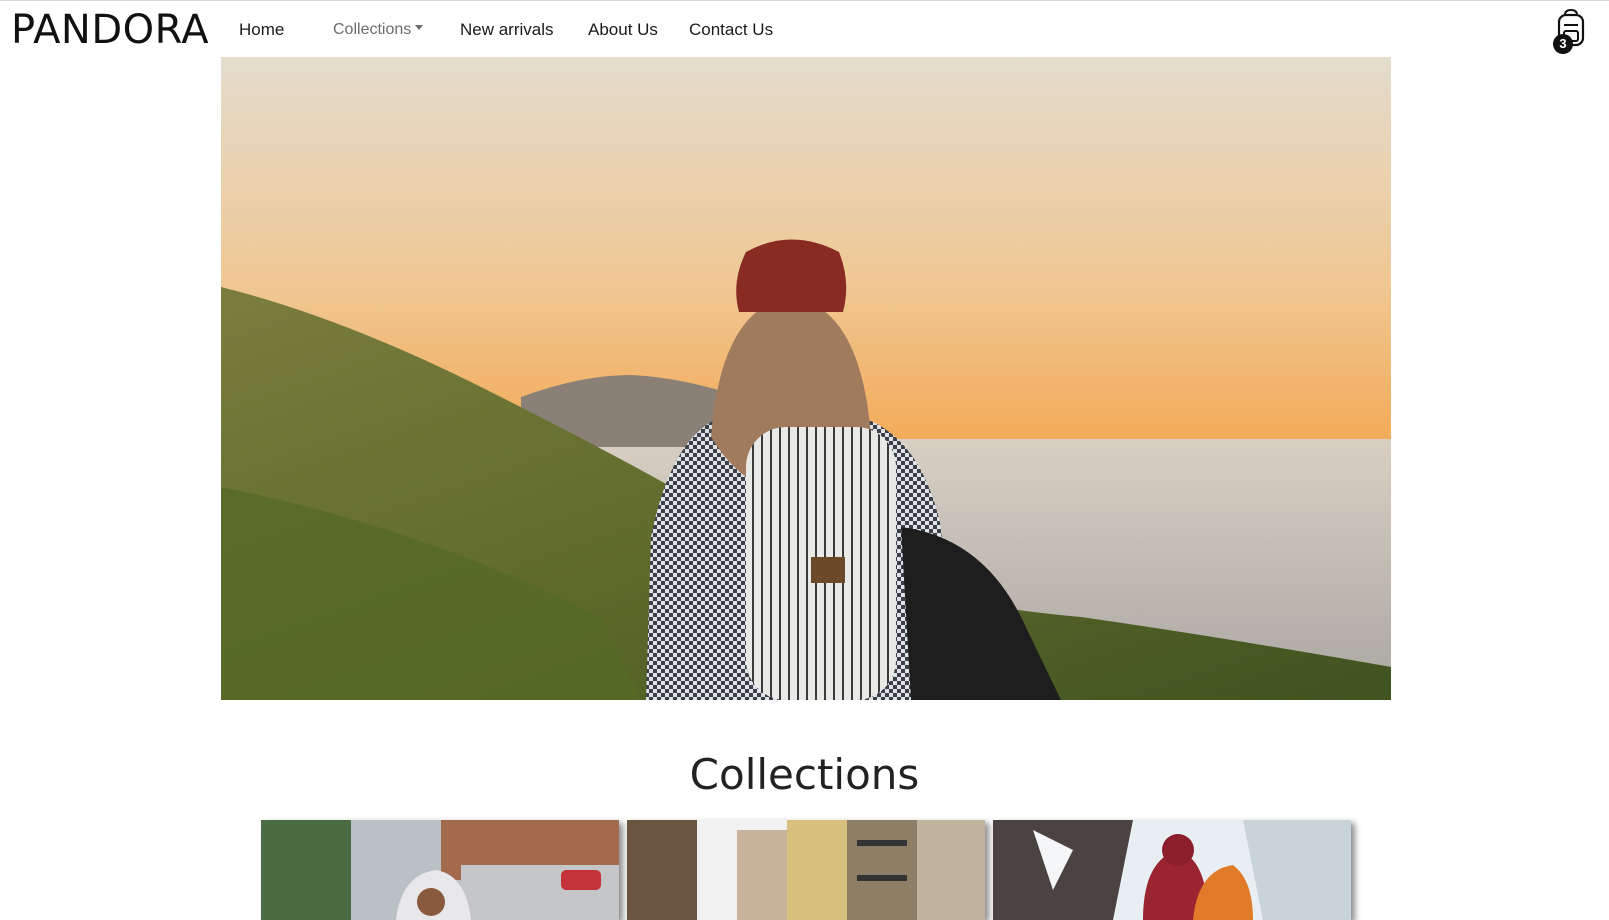  Describe the element at coordinates (110, 30) in the screenshot. I see `brand-logo: PANDORA` at that location.